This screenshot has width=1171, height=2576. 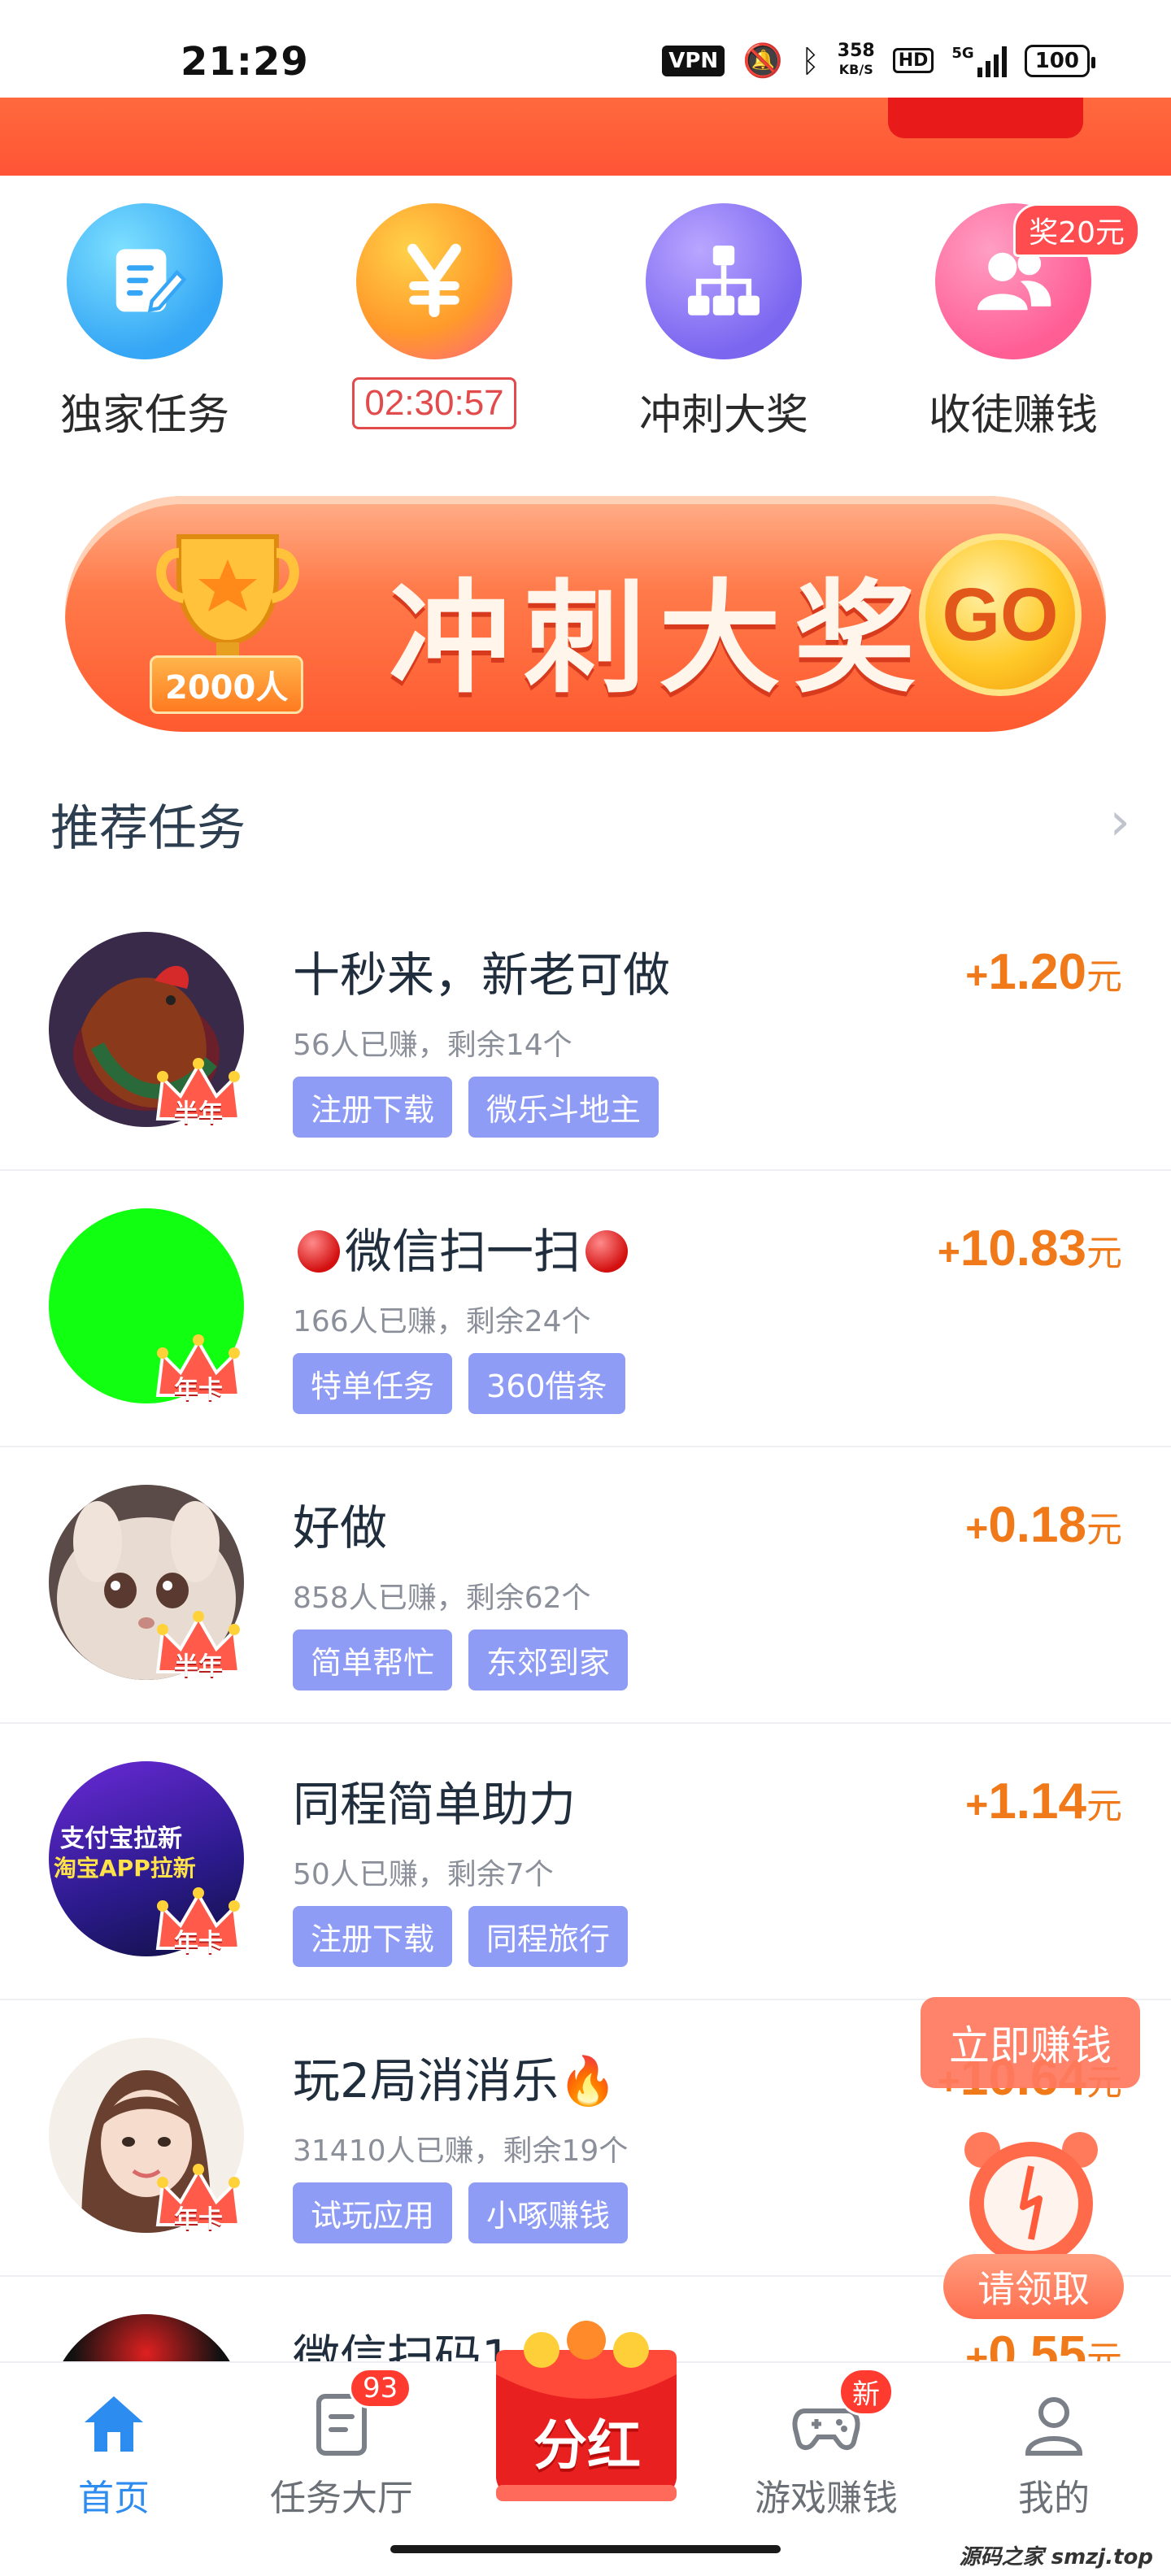 What do you see at coordinates (198, 2197) in the screenshot?
I see `member-crown-badge: 年卡` at bounding box center [198, 2197].